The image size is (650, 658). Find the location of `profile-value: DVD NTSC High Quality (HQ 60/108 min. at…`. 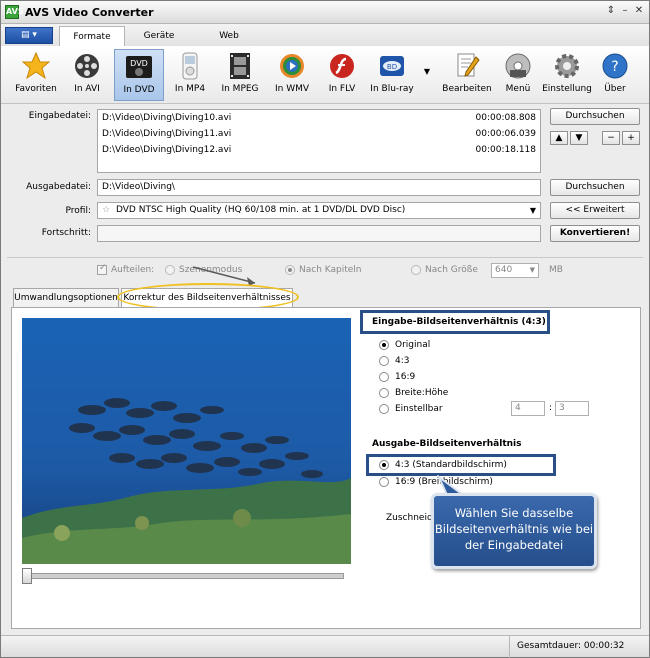

profile-value: DVD NTSC High Quality (HQ 60/108 min. at… is located at coordinates (261, 210).